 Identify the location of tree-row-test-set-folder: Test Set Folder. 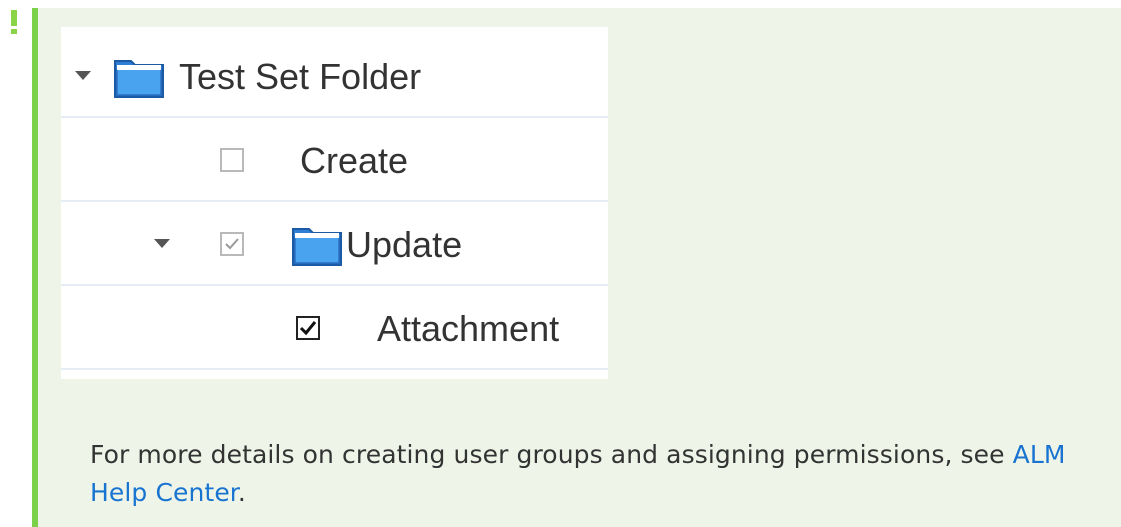
(334, 76).